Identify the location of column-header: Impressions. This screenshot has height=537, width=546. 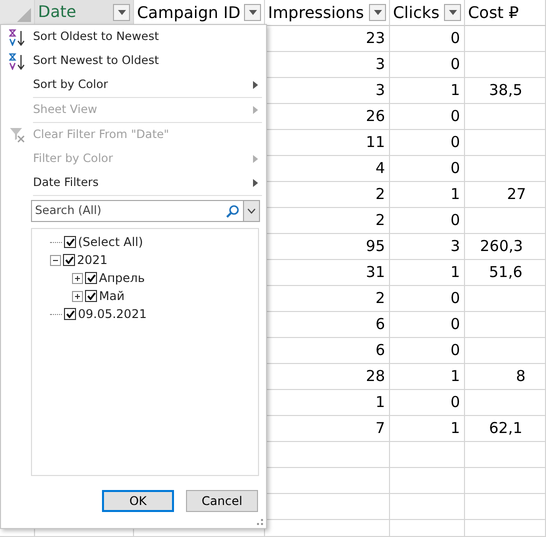
(327, 13).